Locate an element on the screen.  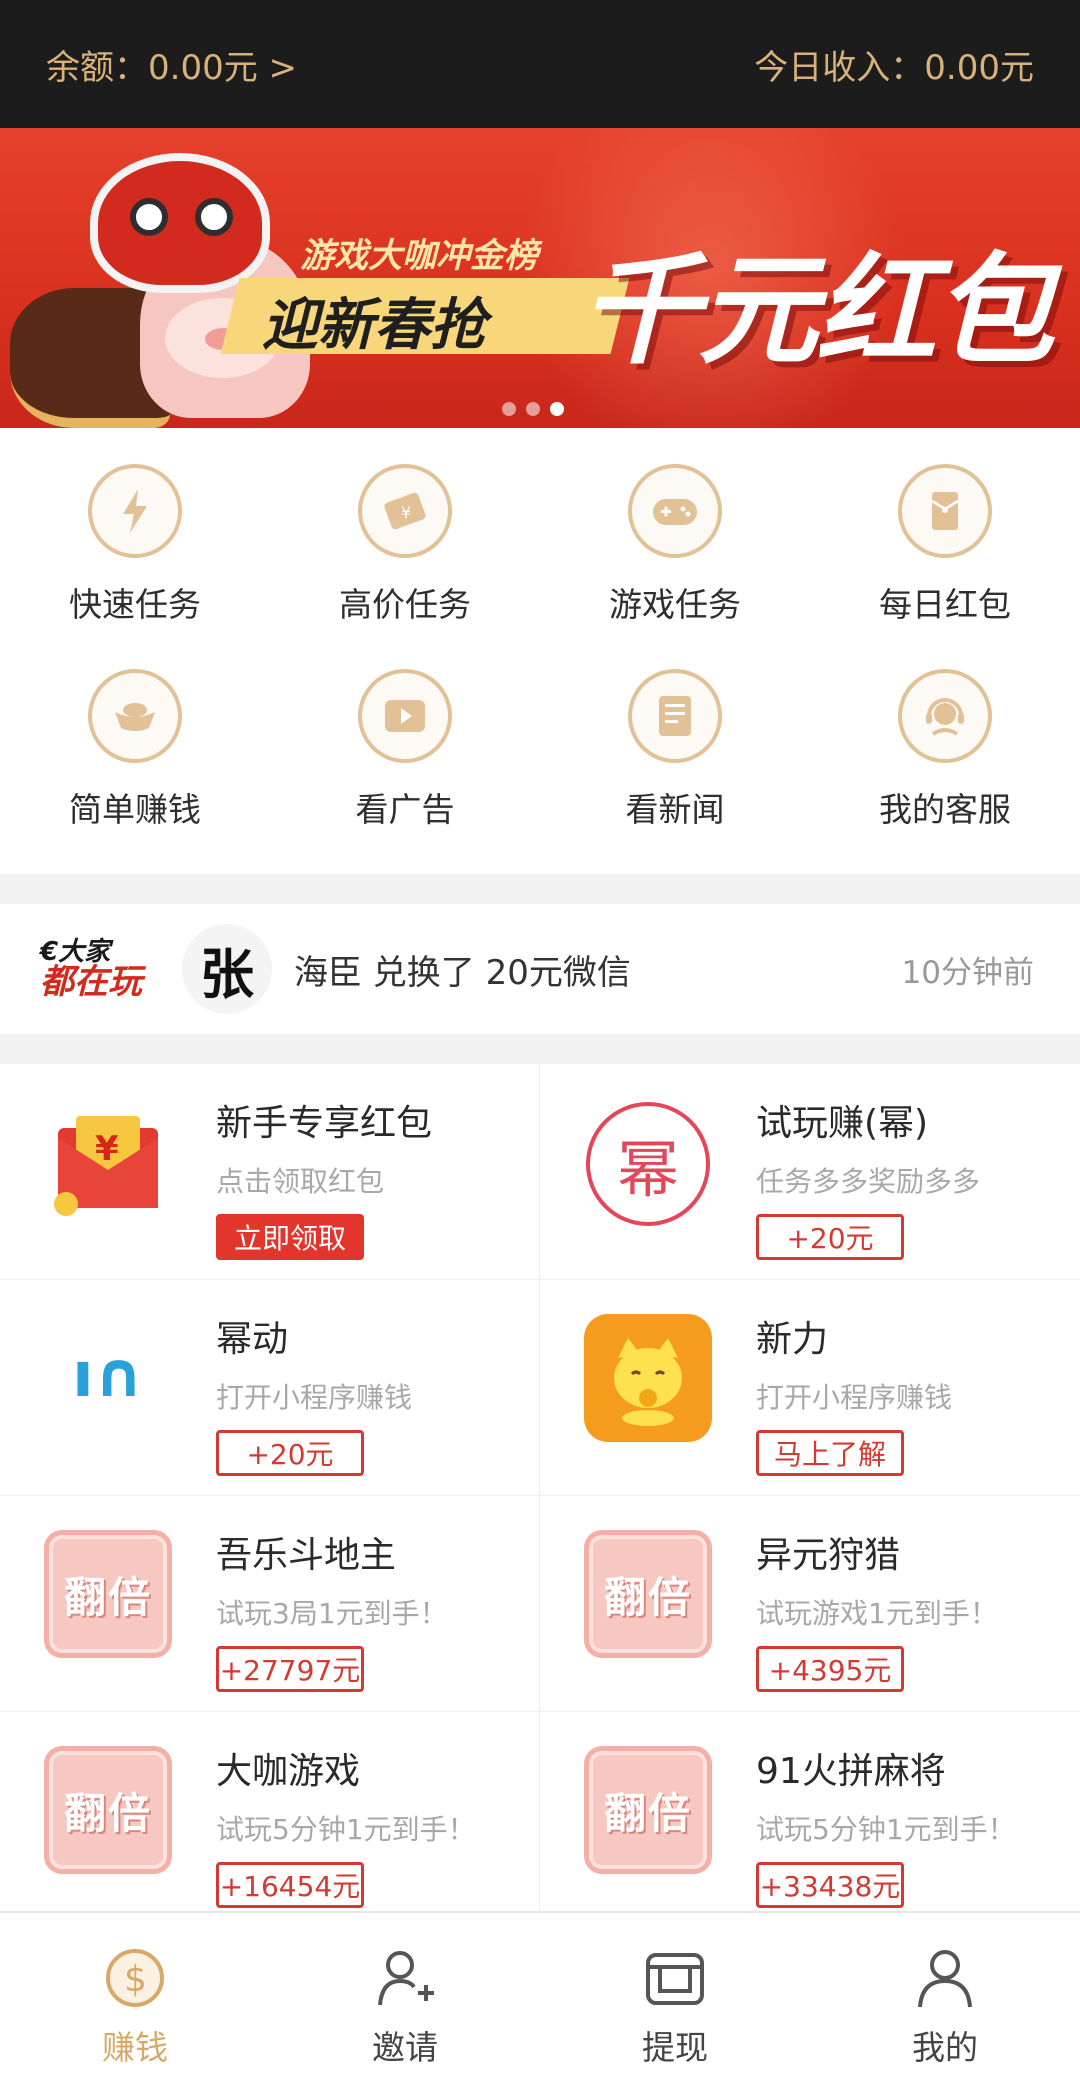
news-icon is located at coordinates (675, 716).